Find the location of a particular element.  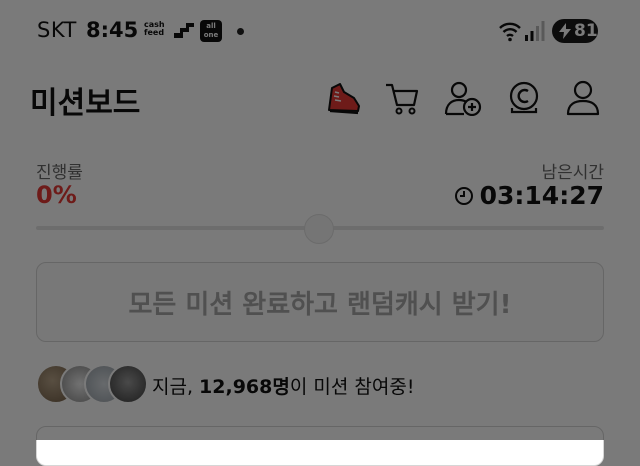

notification-dot-icon is located at coordinates (240, 31).